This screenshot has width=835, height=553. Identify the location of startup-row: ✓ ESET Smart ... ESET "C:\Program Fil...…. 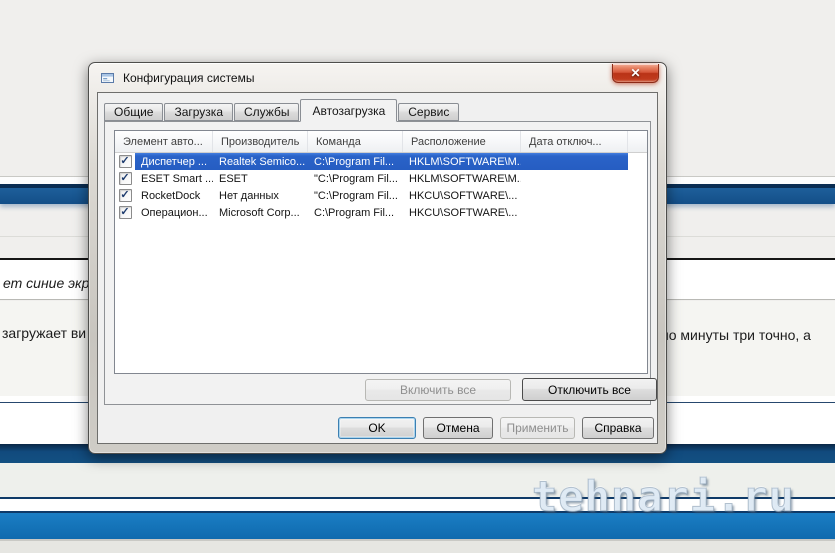
(381, 178).